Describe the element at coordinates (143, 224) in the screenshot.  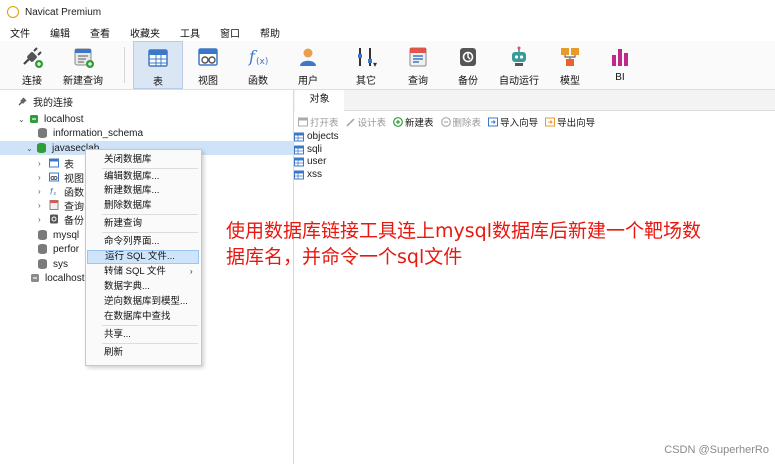
I see `menu-new-query: 新建查询` at that location.